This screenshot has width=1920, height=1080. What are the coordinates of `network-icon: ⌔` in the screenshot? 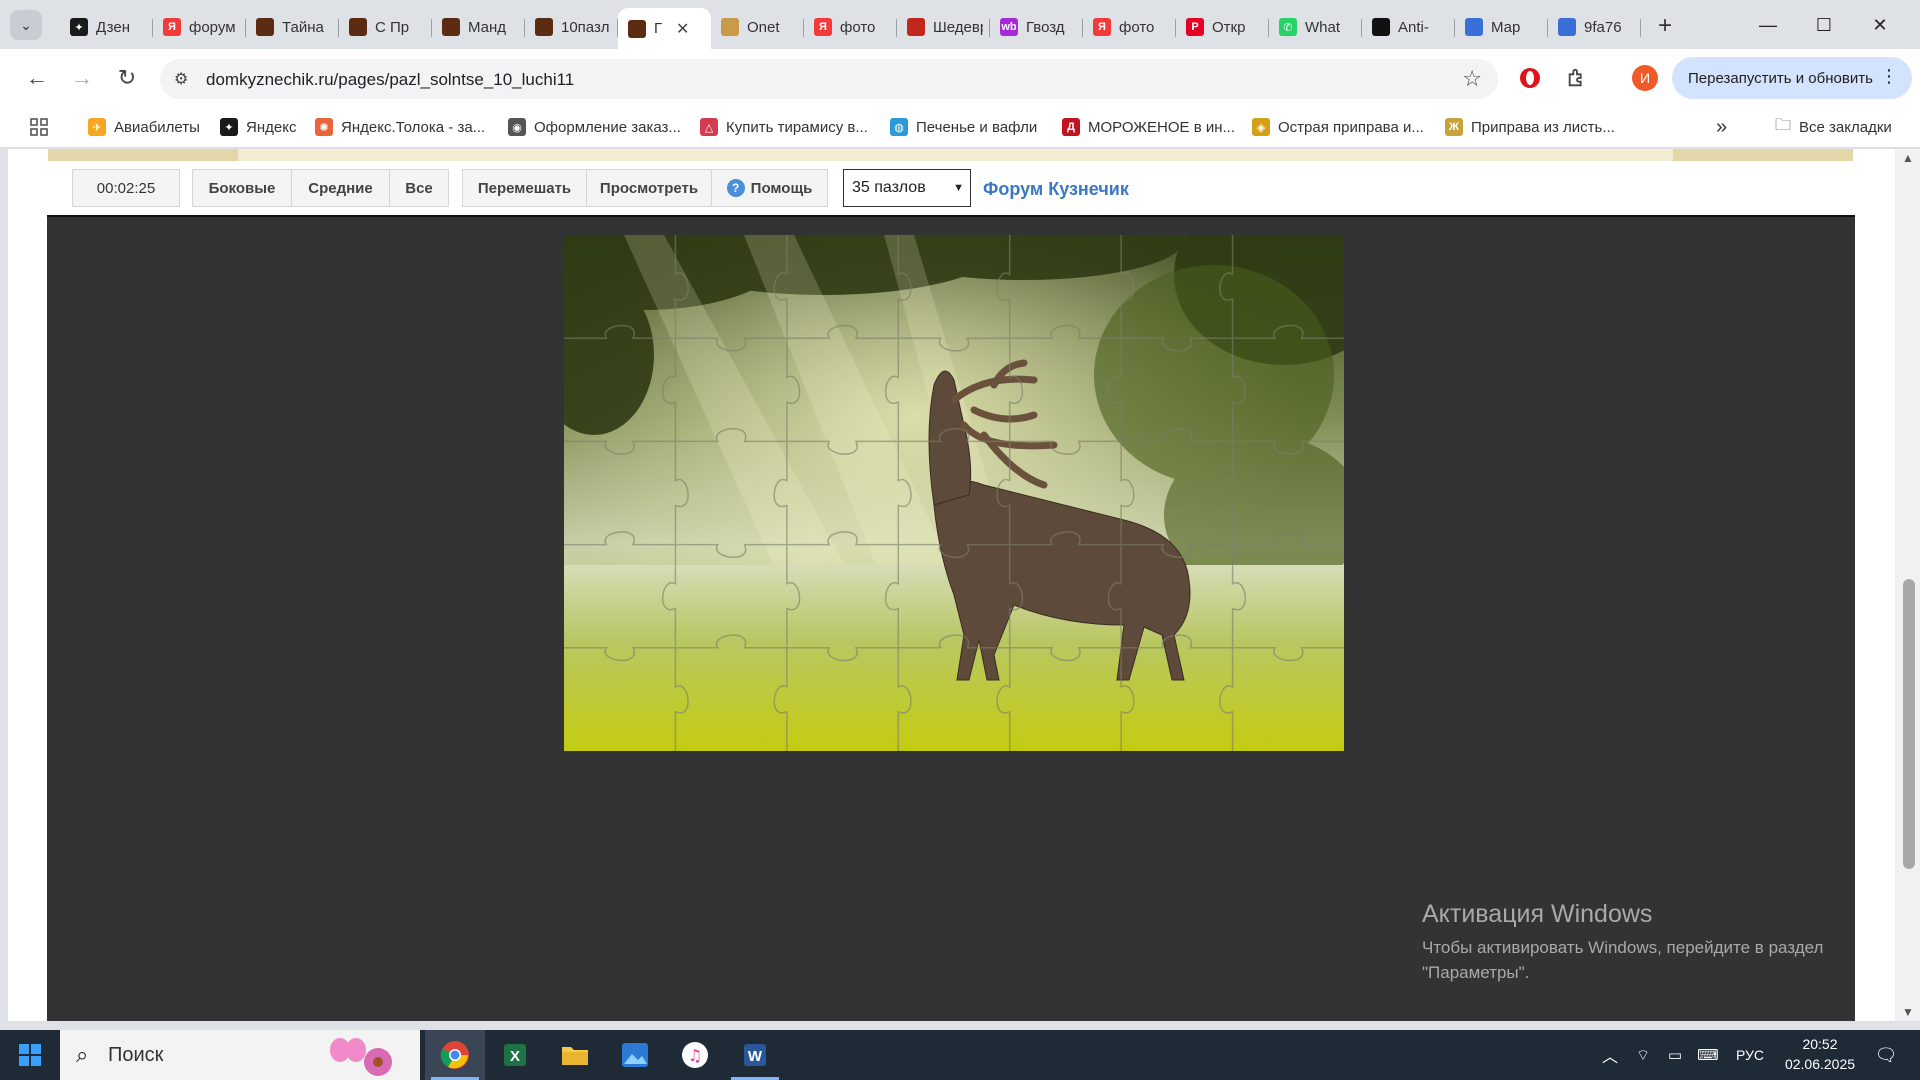 It's located at (1643, 1055).